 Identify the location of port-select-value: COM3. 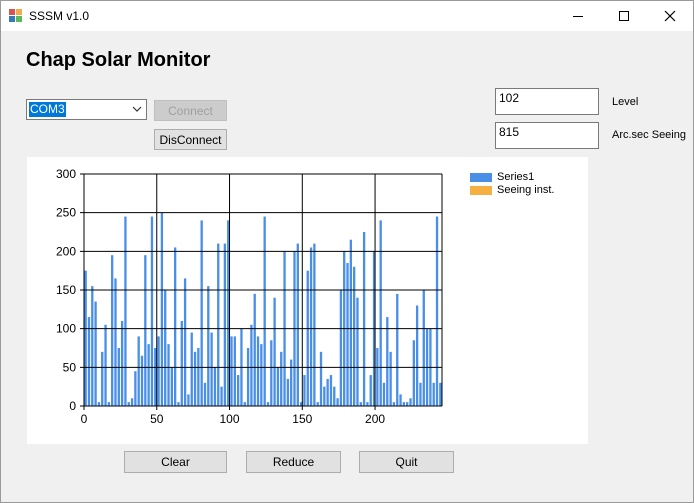
(47, 109).